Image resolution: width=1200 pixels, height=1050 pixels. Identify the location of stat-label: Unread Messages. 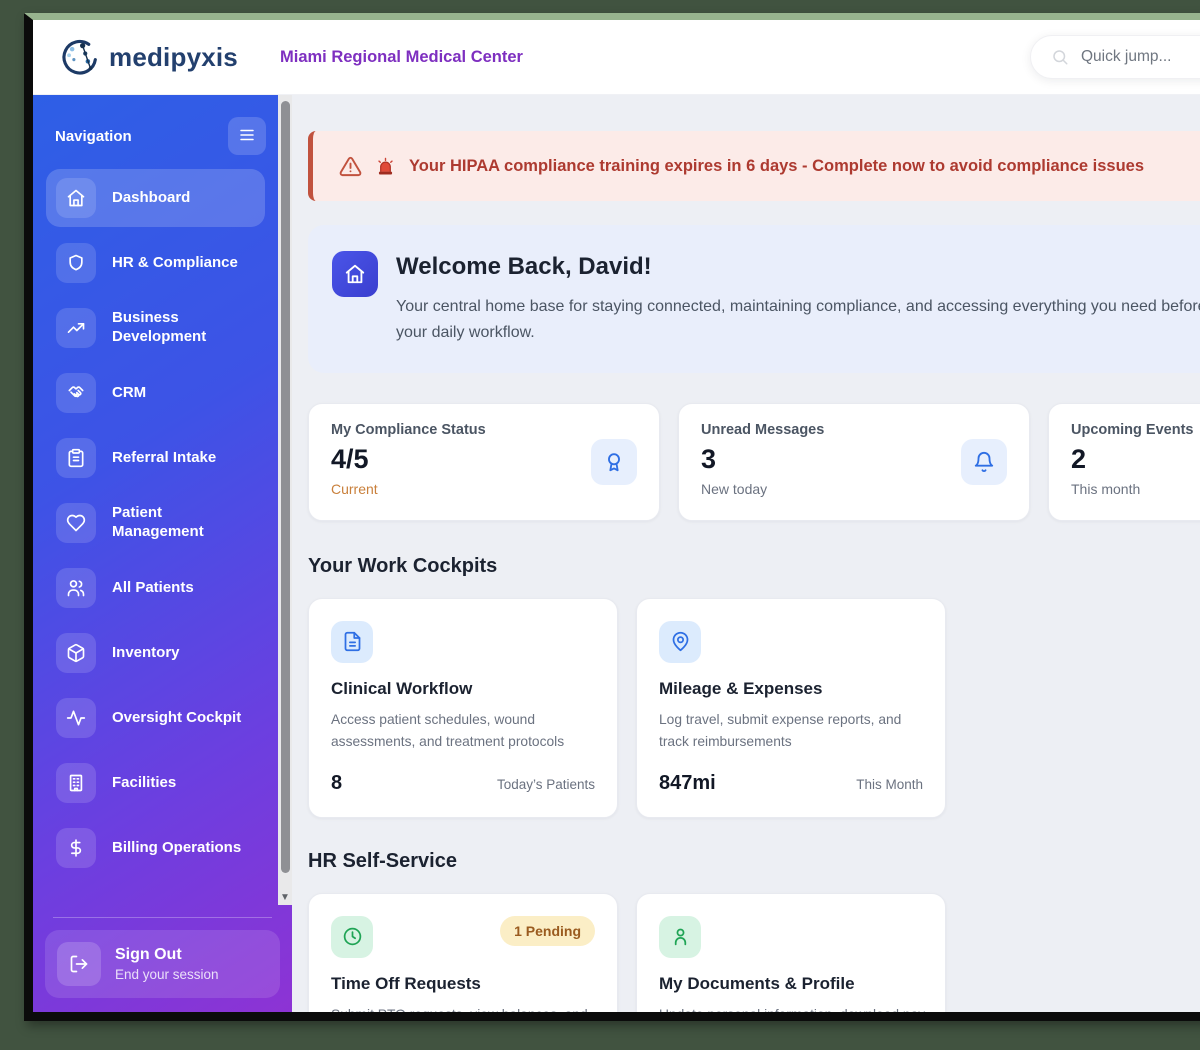
(763, 429).